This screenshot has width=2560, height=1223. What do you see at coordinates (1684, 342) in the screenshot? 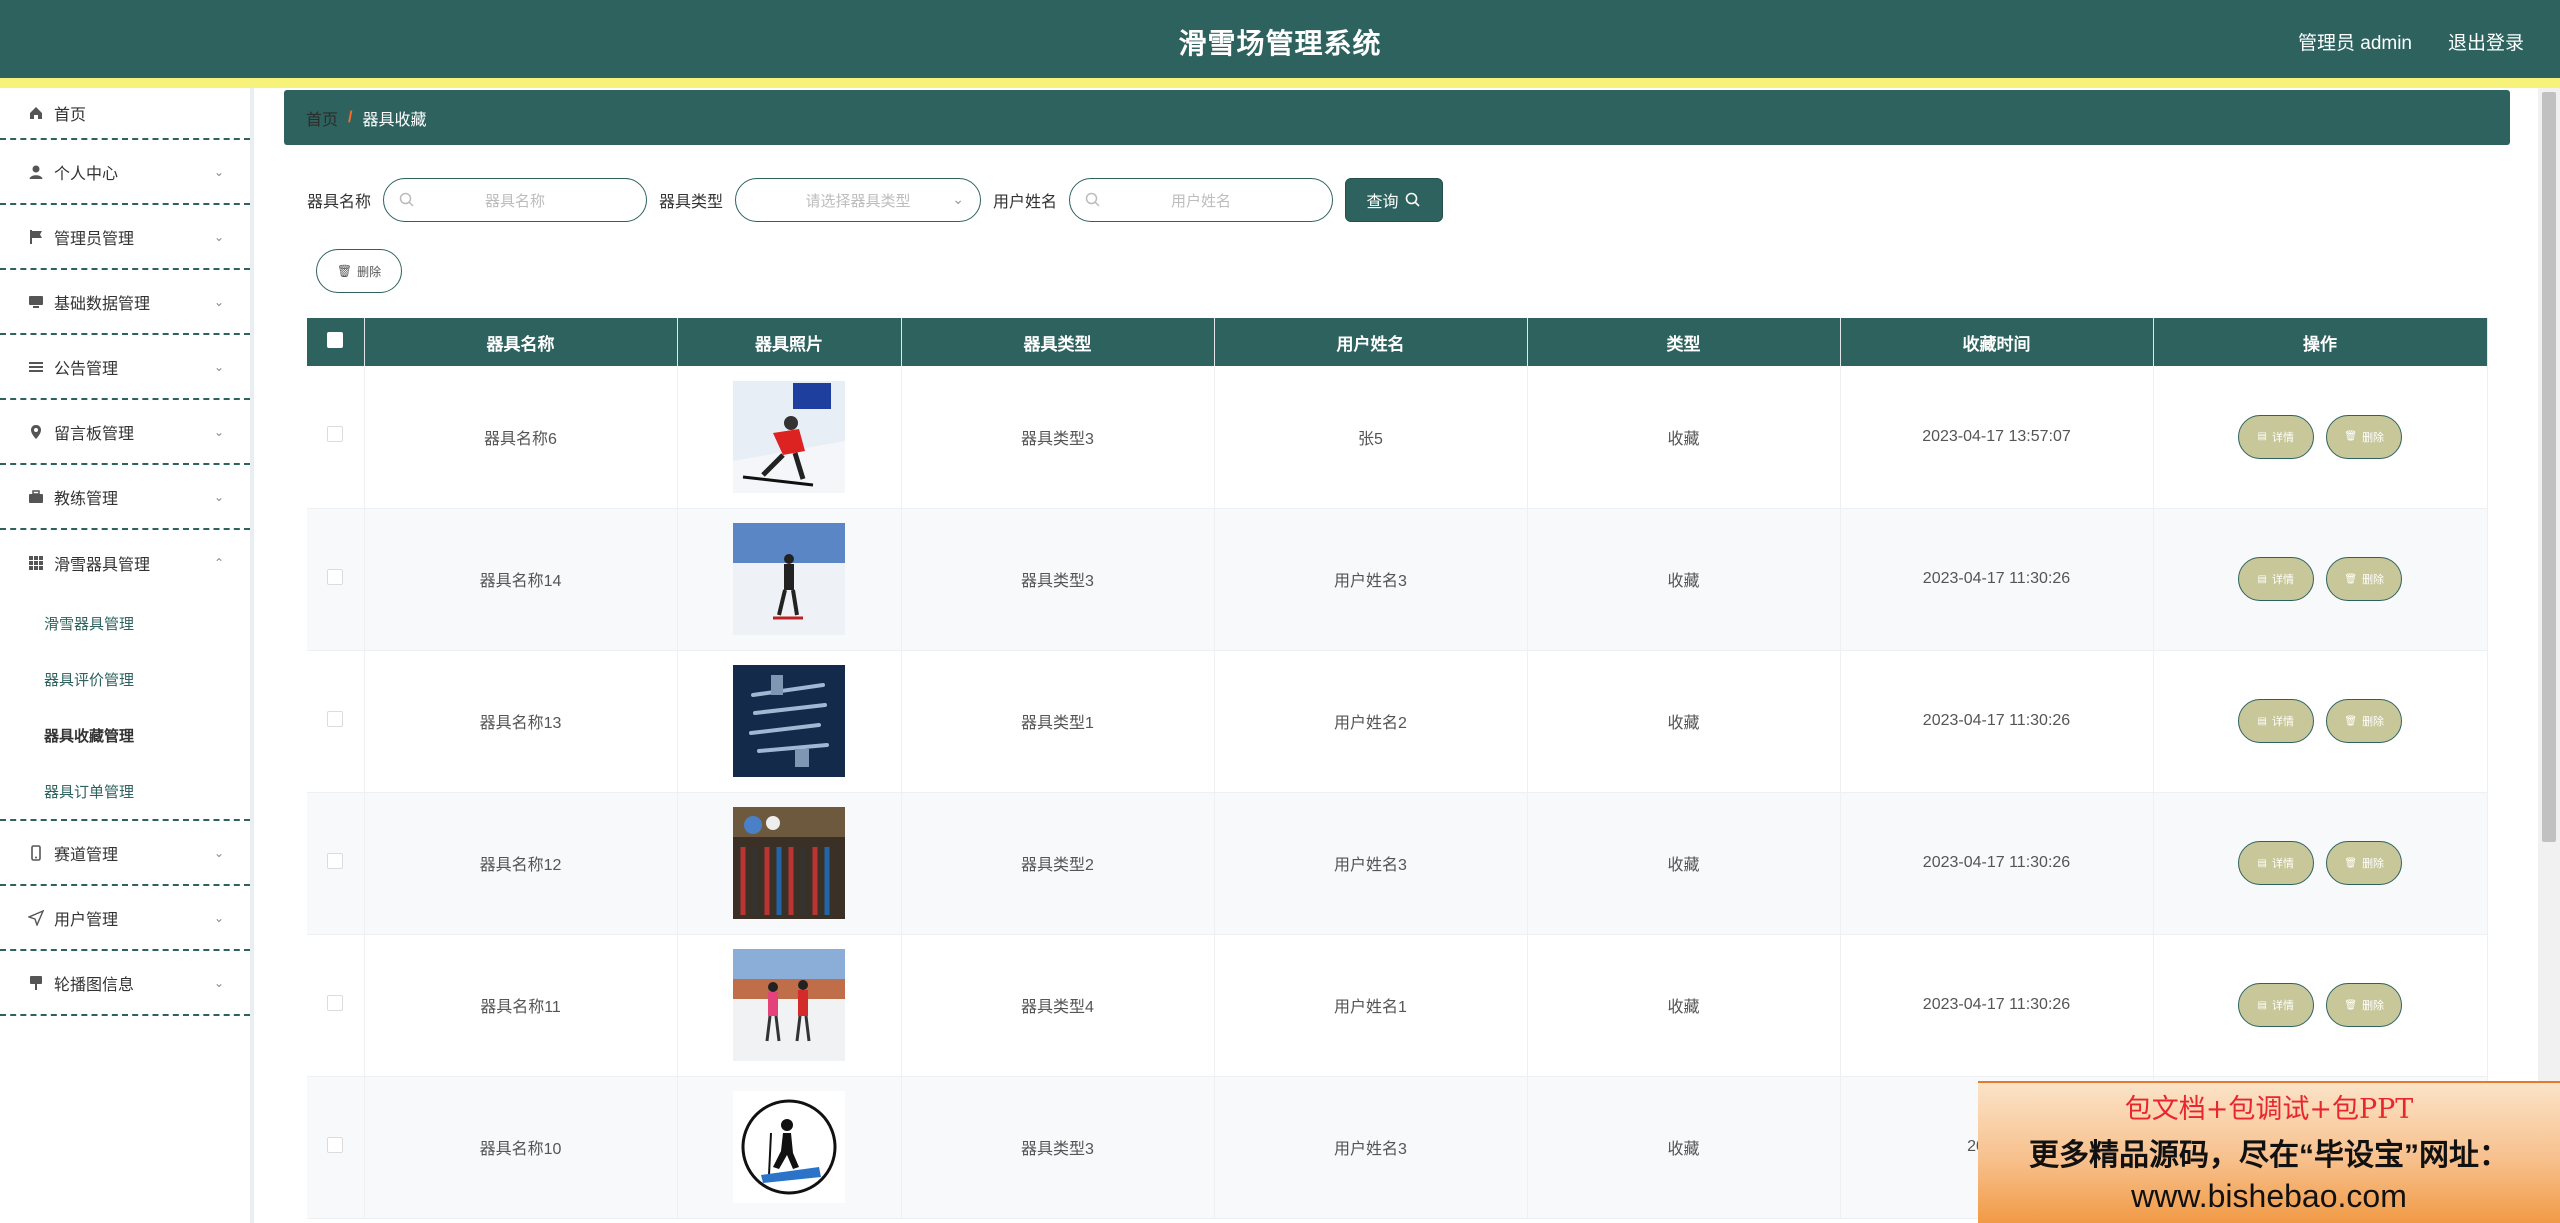
I see `col-header-kind: 类型` at bounding box center [1684, 342].